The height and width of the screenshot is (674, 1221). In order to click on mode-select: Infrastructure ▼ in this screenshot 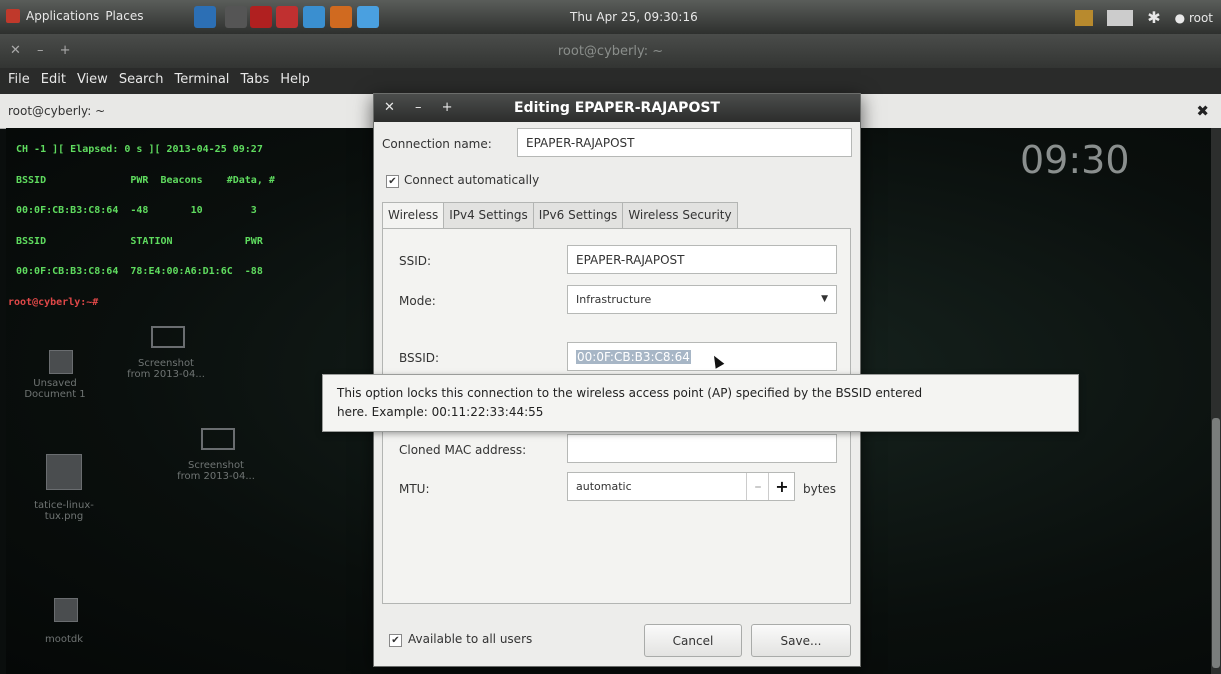, I will do `click(702, 299)`.